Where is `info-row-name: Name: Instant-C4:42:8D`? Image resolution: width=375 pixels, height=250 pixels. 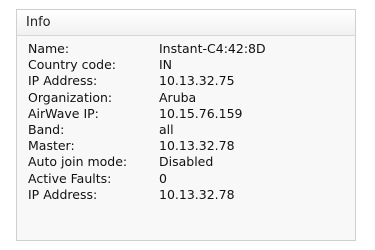 info-row-name: Name: Instant-C4:42:8D is located at coordinates (191, 49).